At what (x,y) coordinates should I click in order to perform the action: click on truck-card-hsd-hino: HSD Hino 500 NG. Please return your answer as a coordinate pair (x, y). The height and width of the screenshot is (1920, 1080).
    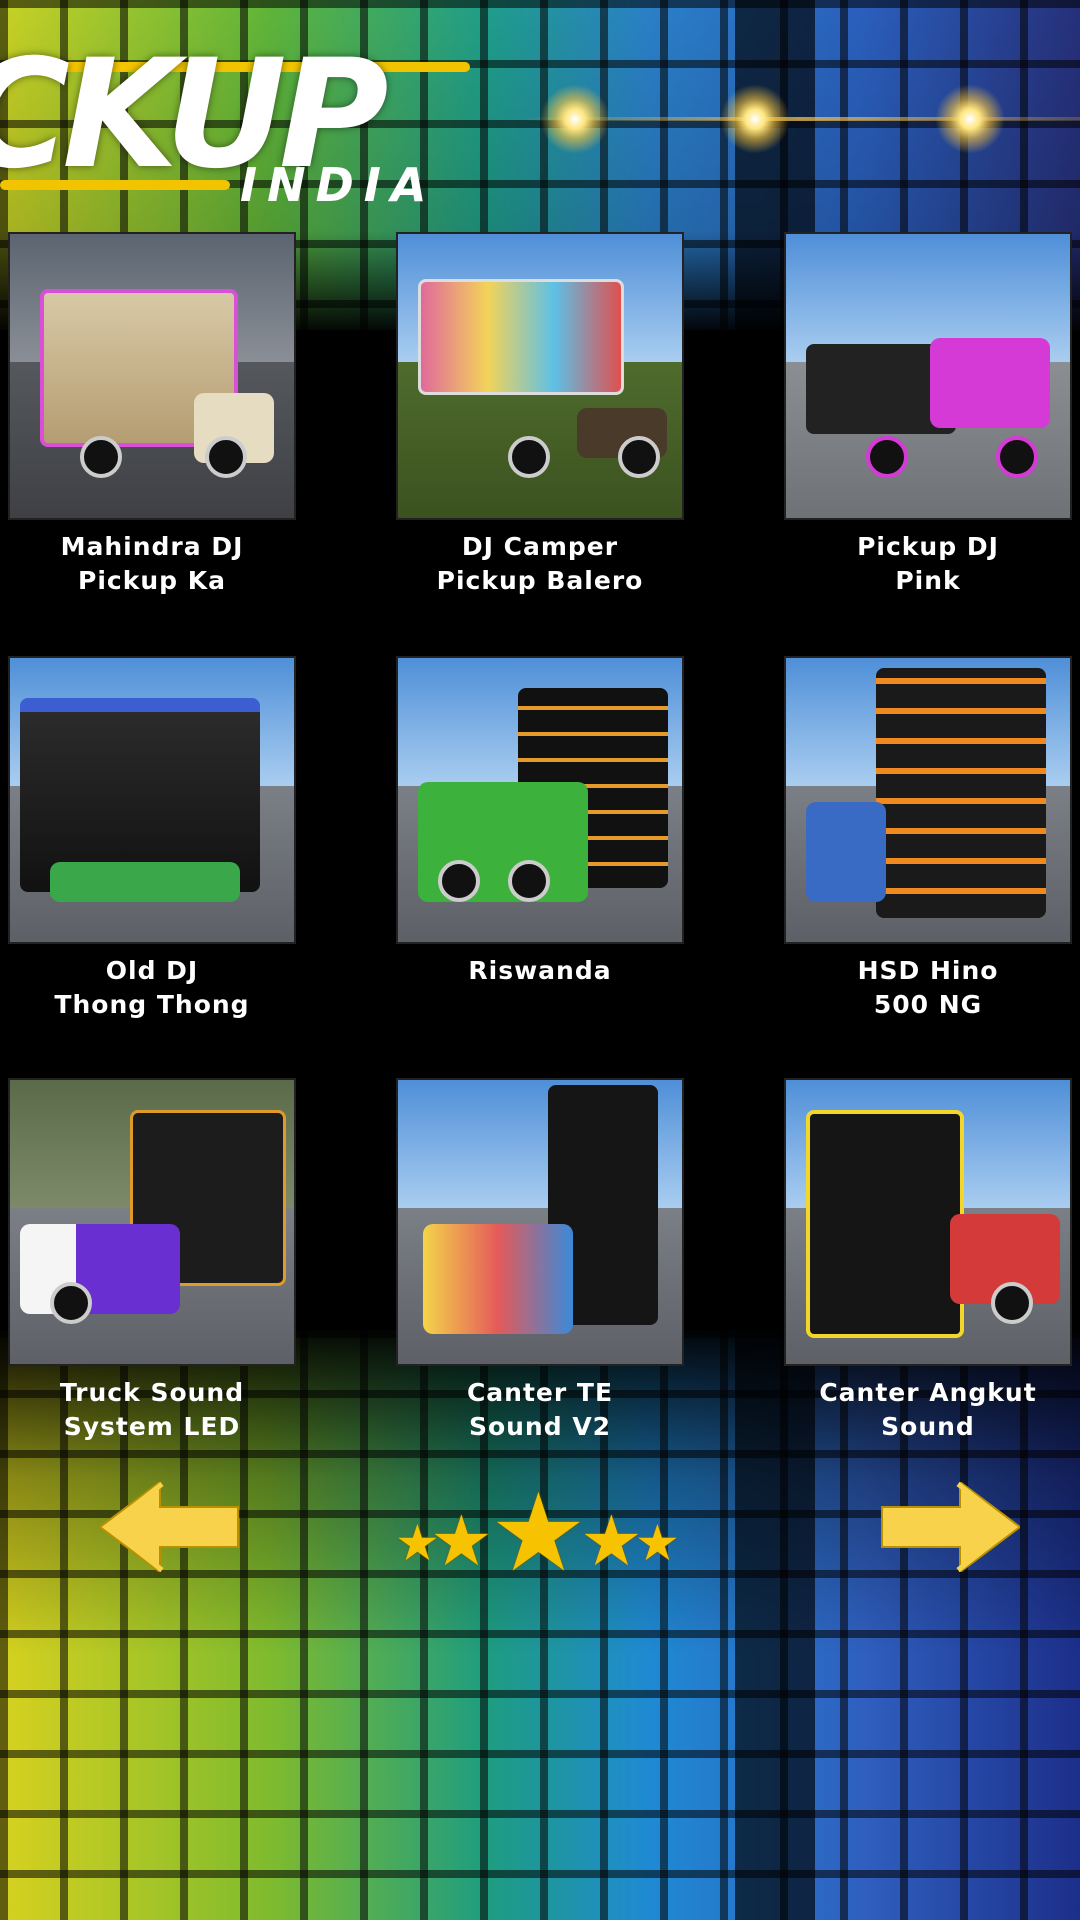
    Looking at the image, I should click on (928, 839).